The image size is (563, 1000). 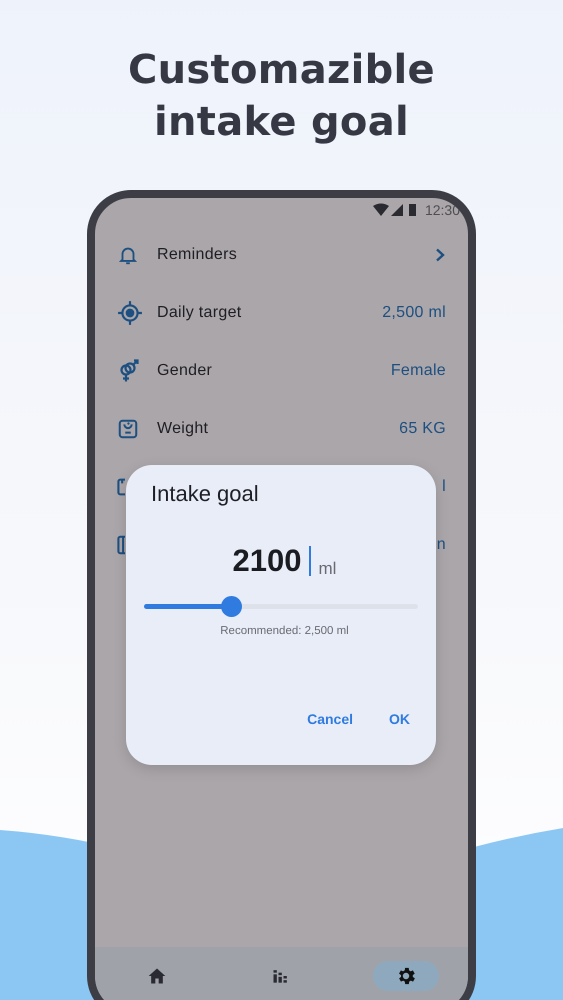 I want to click on dialog-title: Intake goal, so click(x=205, y=494).